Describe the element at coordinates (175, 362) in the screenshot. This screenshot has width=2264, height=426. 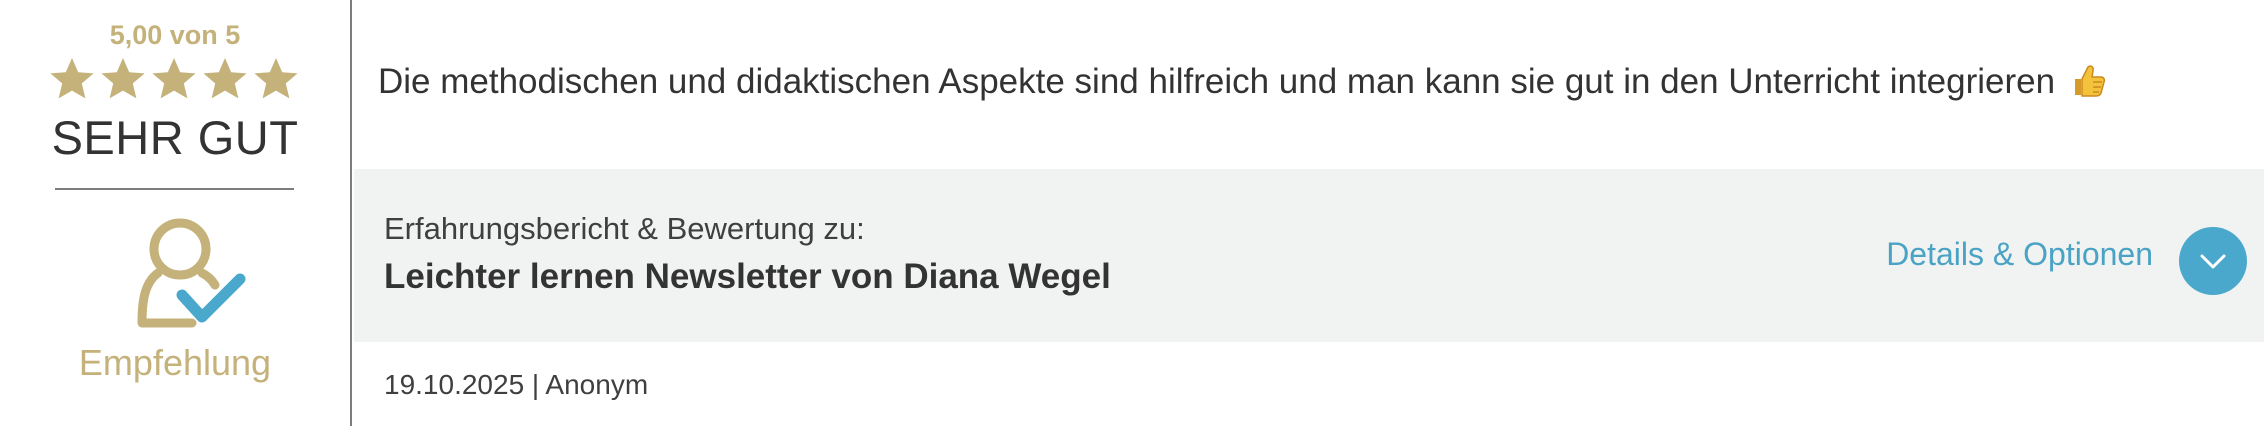
I see `recommendation-label: Empfehlung` at that location.